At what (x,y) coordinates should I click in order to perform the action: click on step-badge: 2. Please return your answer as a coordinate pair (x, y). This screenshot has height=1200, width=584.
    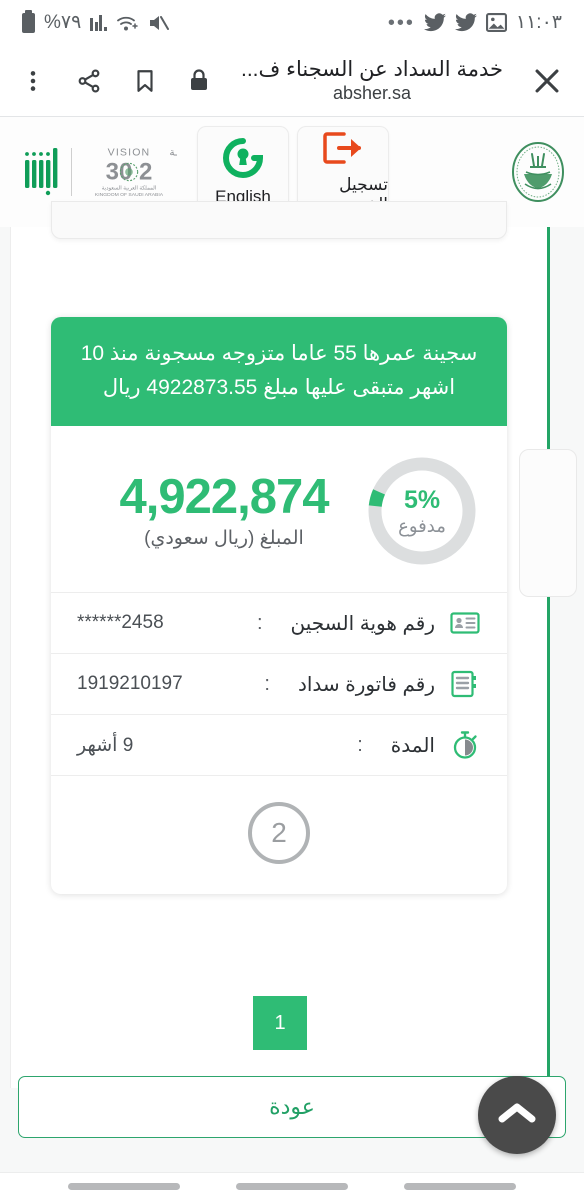
    Looking at the image, I should click on (279, 833).